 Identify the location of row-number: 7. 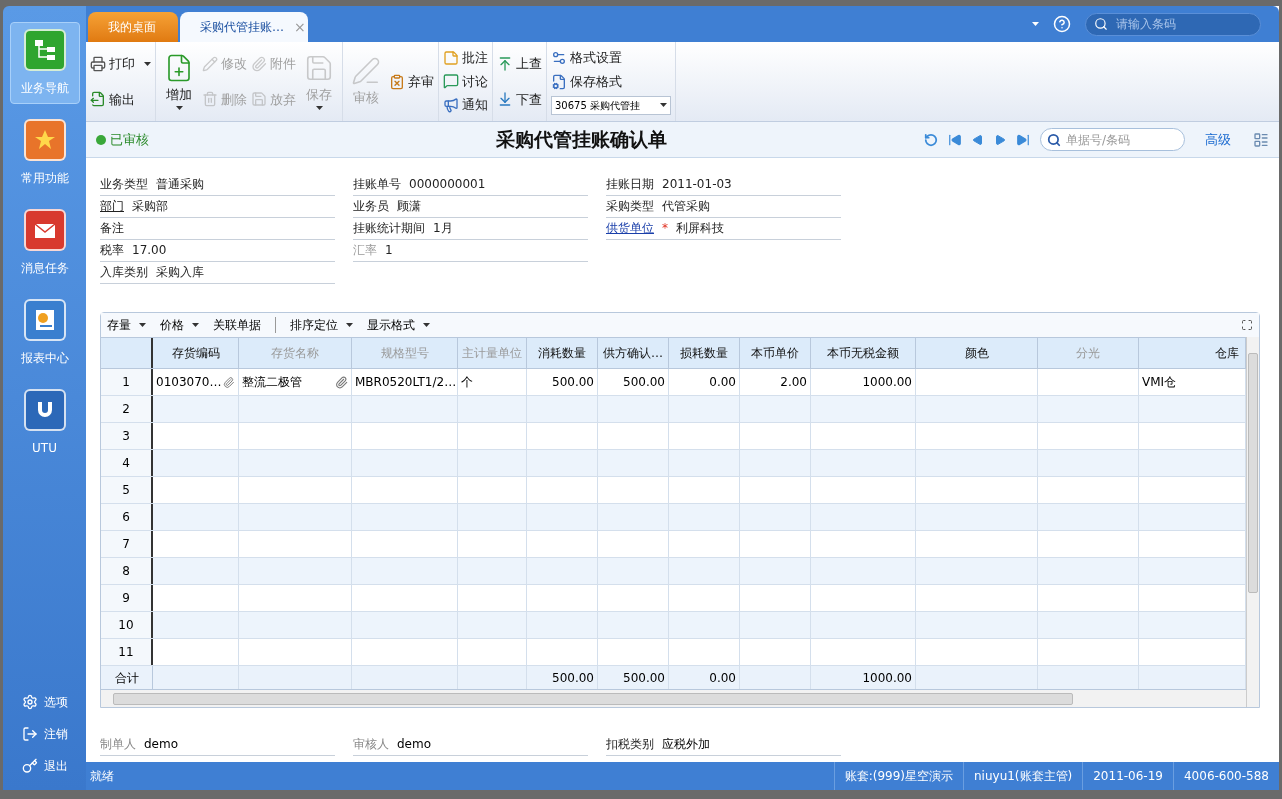
(127, 544).